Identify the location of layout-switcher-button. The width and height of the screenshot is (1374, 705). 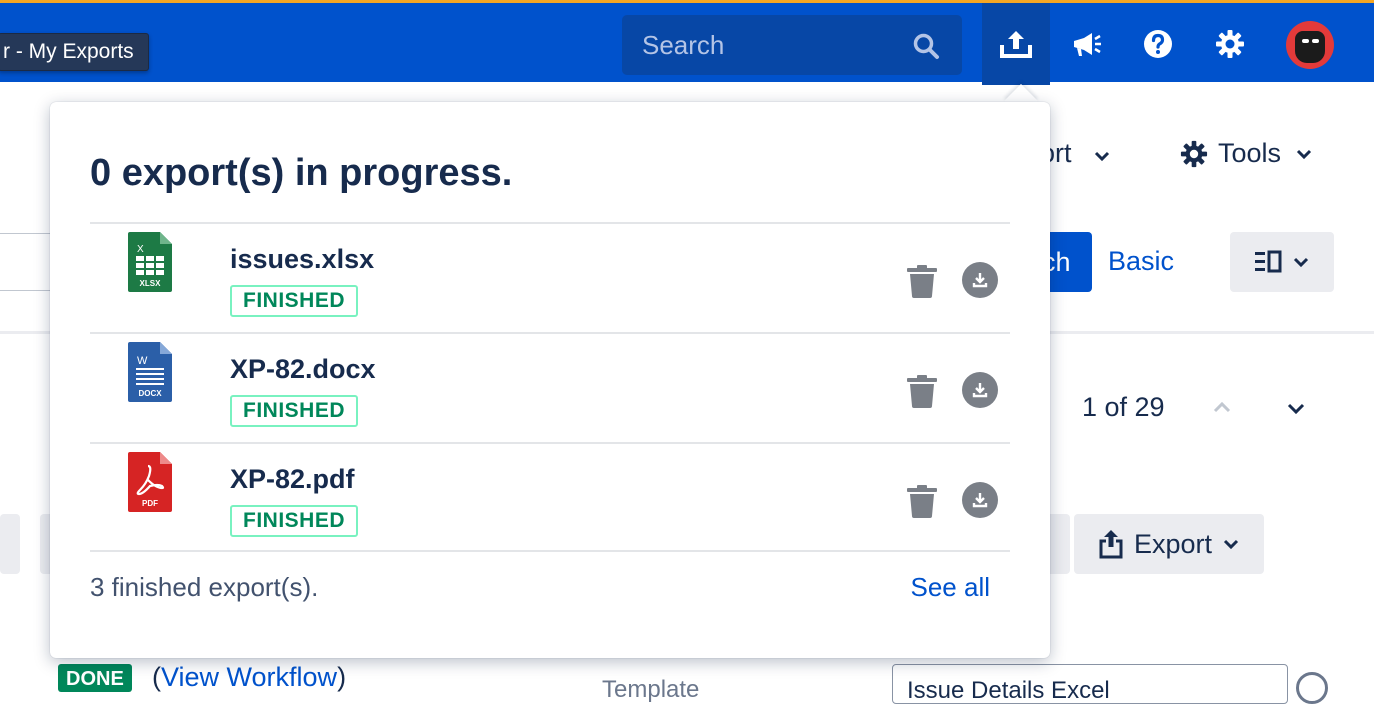
(1282, 262).